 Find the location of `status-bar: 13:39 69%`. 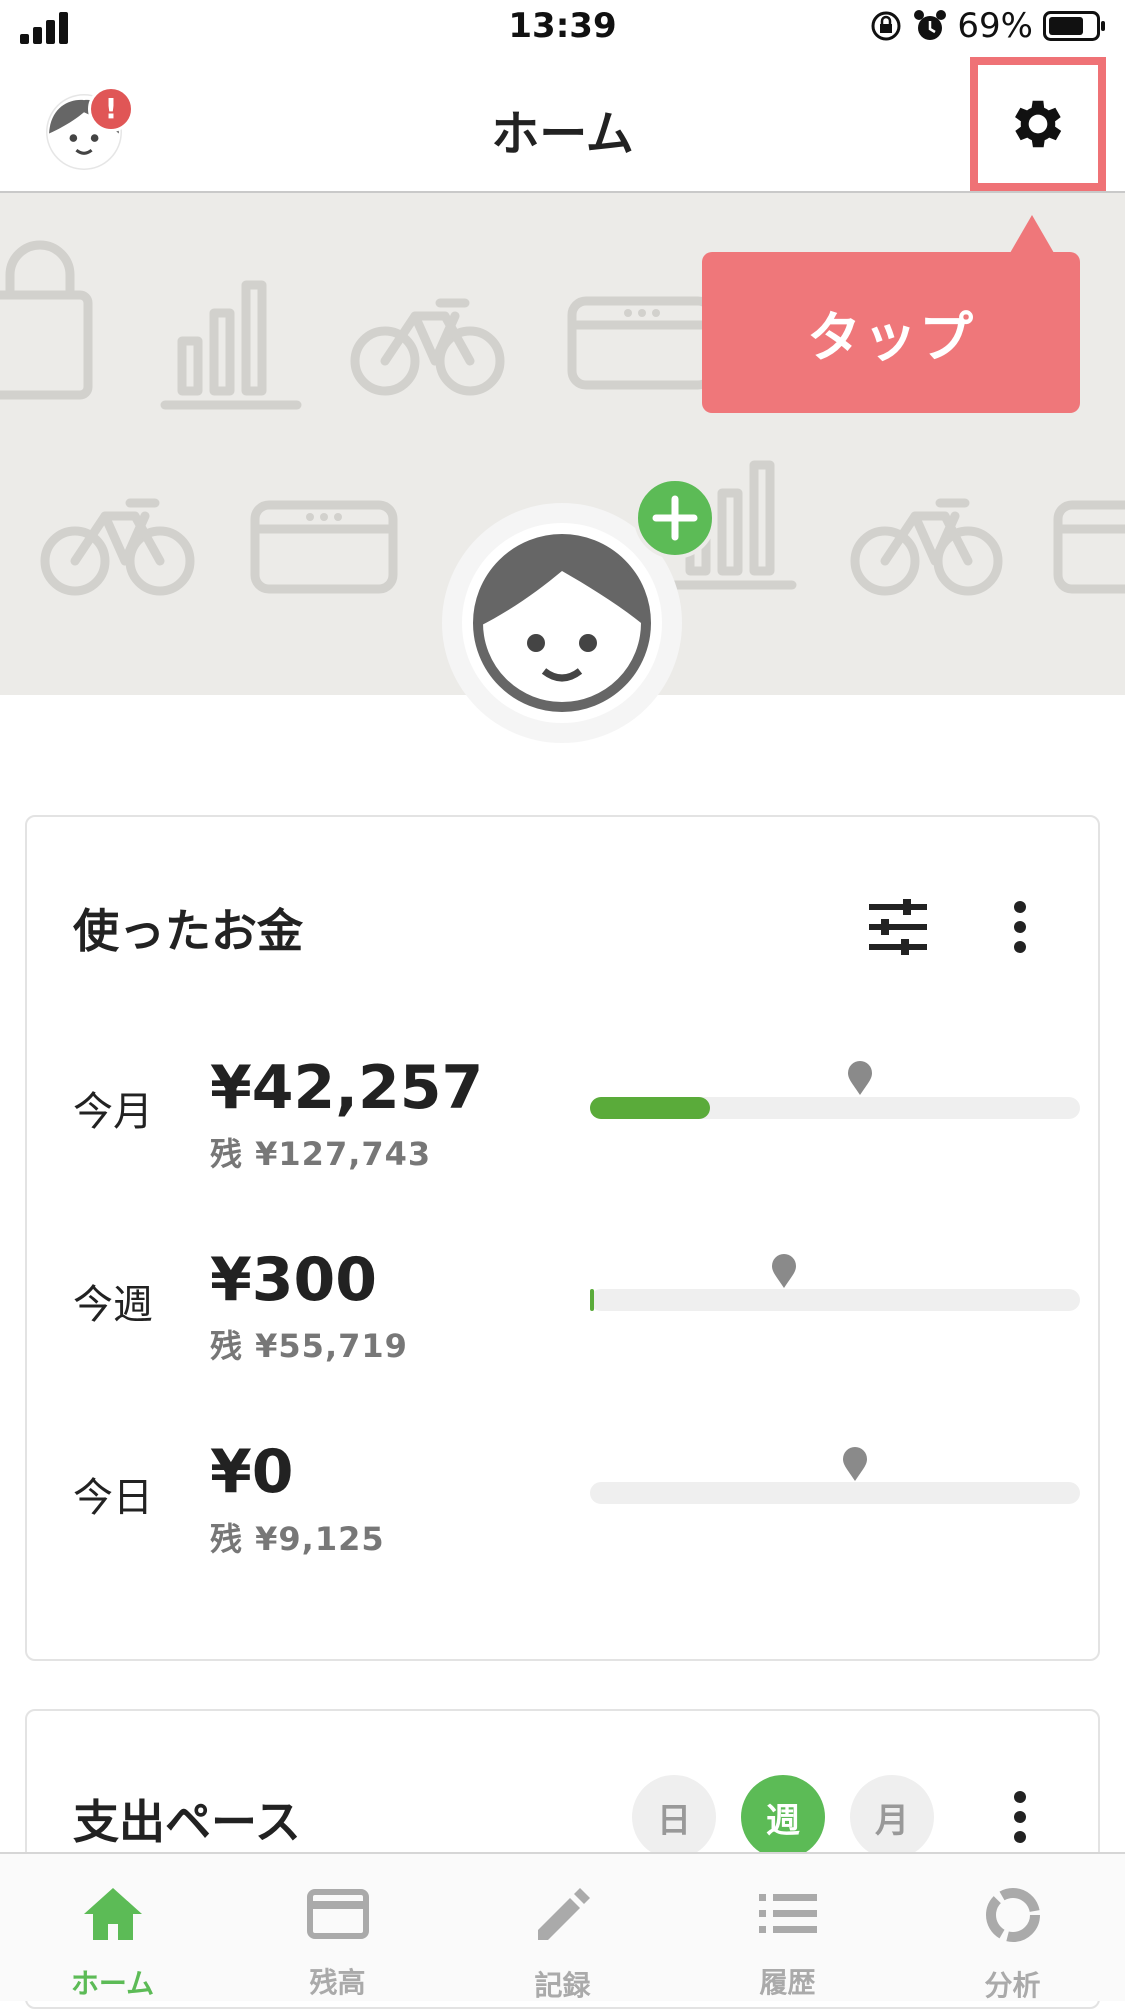

status-bar: 13:39 69% is located at coordinates (562, 28).